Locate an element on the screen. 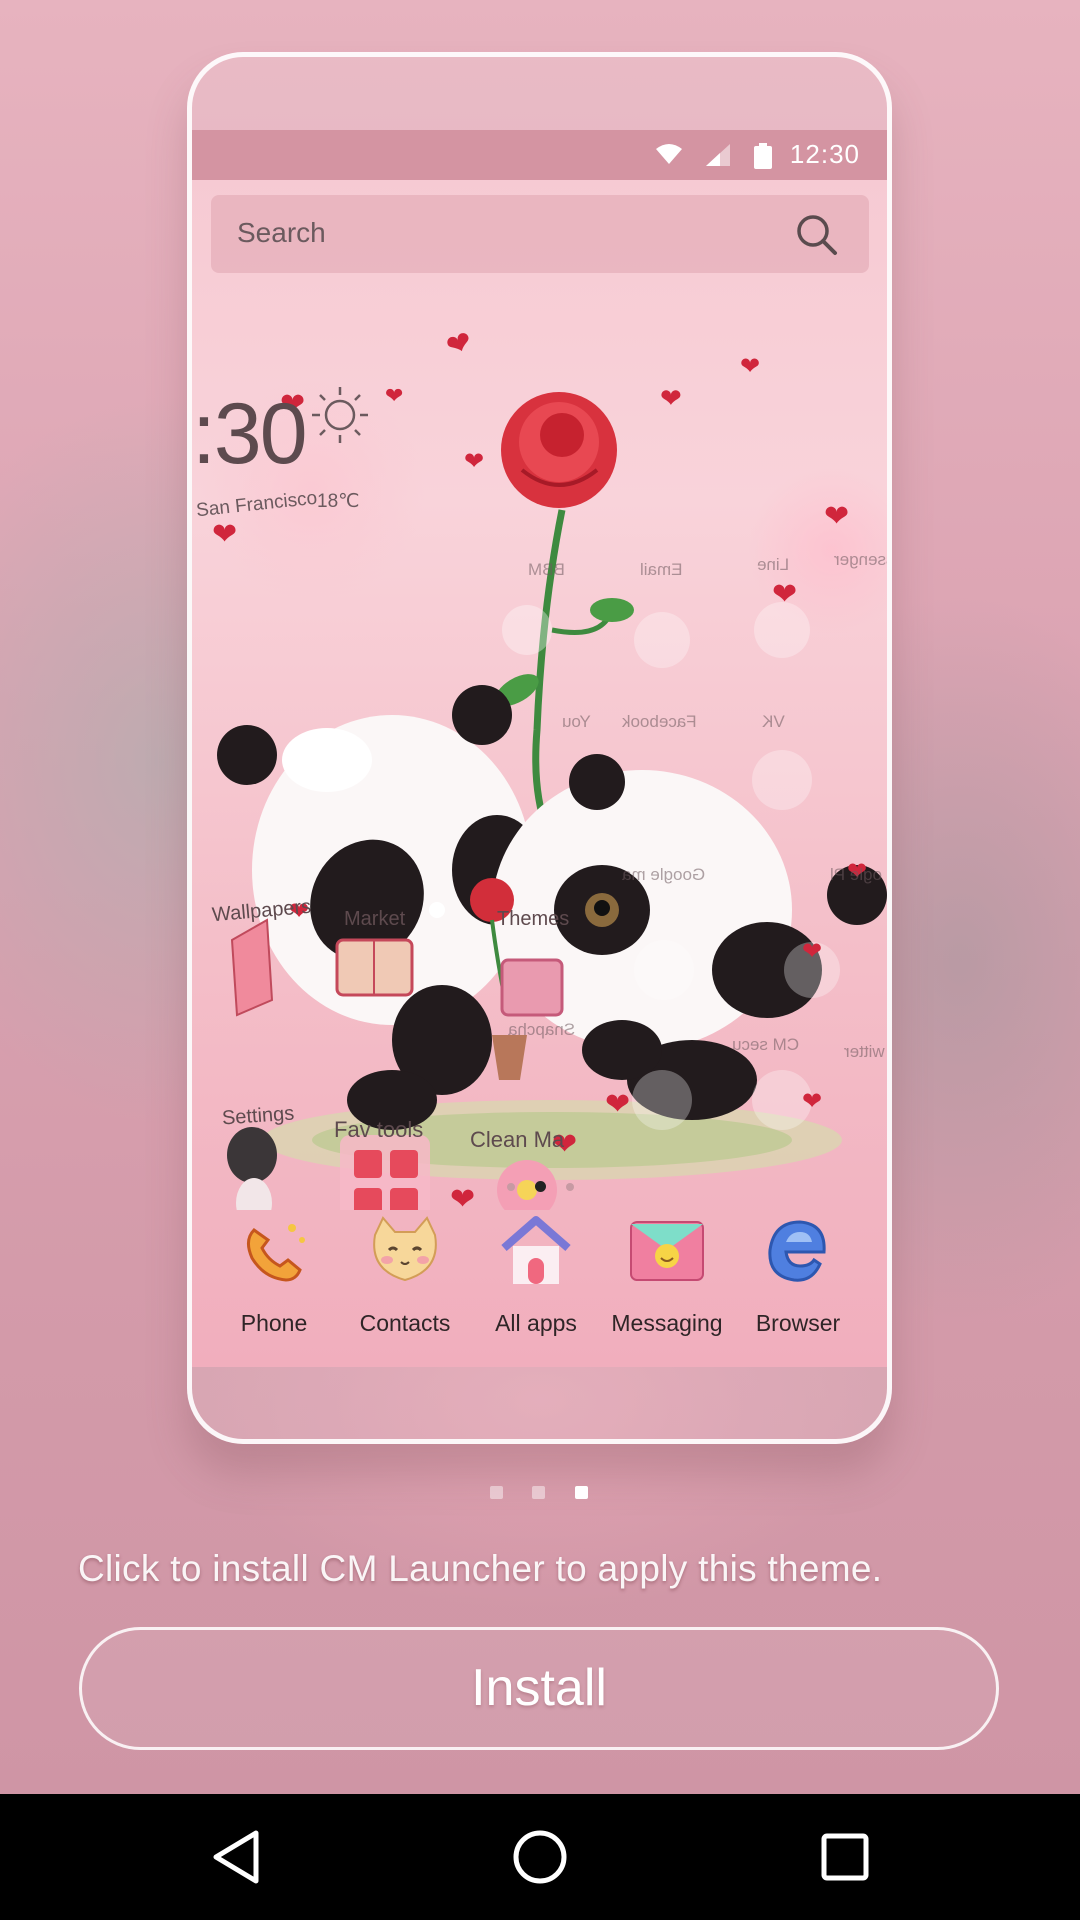 Image resolution: width=1080 pixels, height=1920 pixels. search-bar: Search is located at coordinates (540, 234).